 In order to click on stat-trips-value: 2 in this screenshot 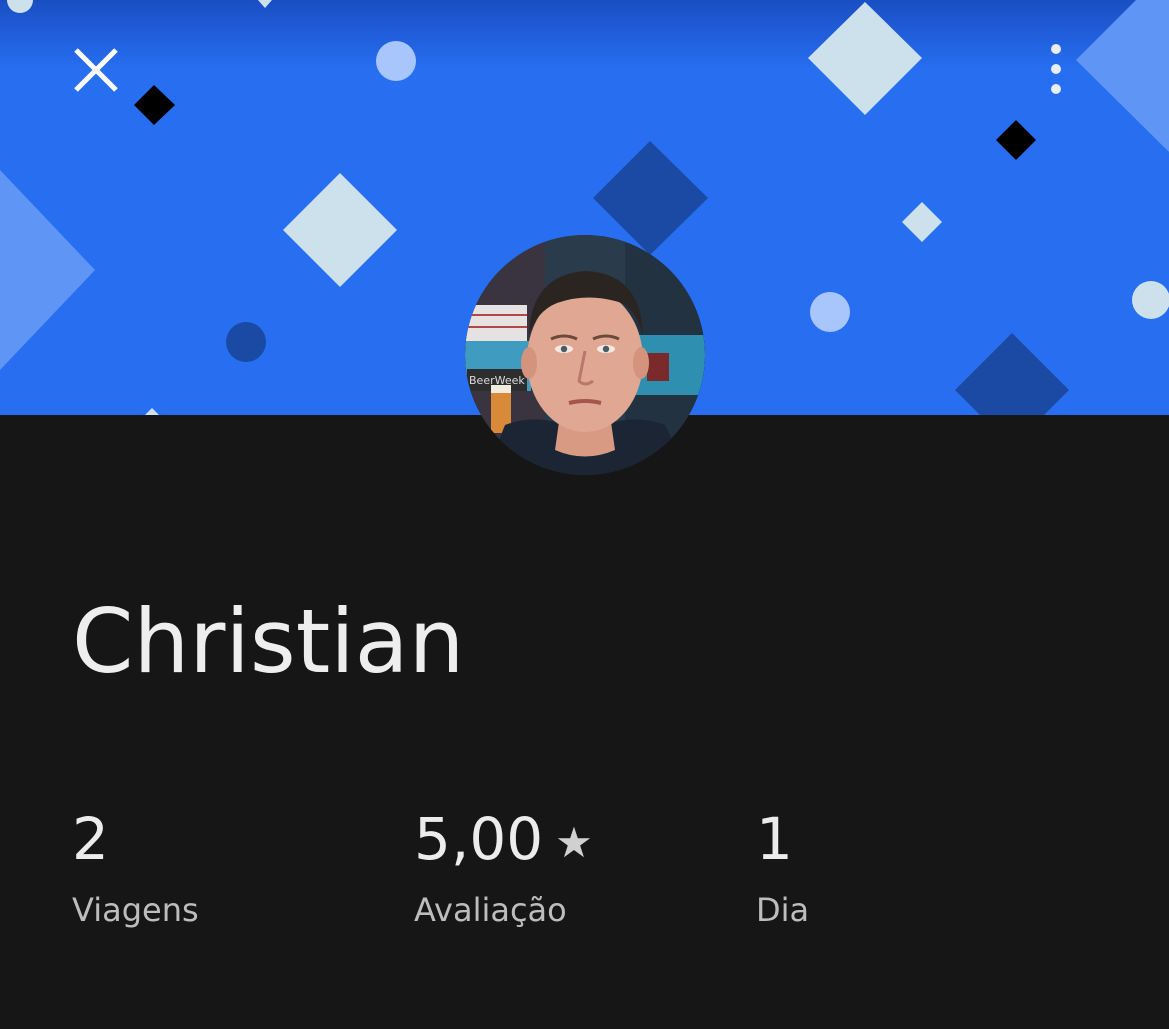, I will do `click(90, 839)`.